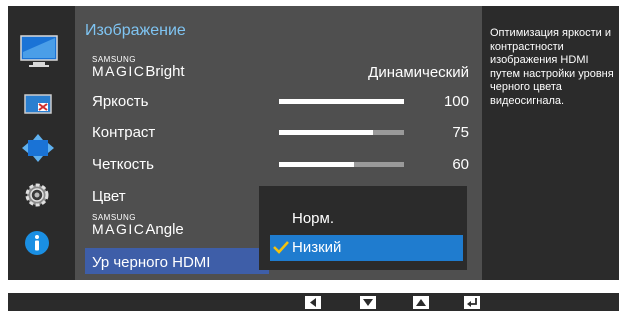  I want to click on menu-item-label: Яркость, so click(120, 101).